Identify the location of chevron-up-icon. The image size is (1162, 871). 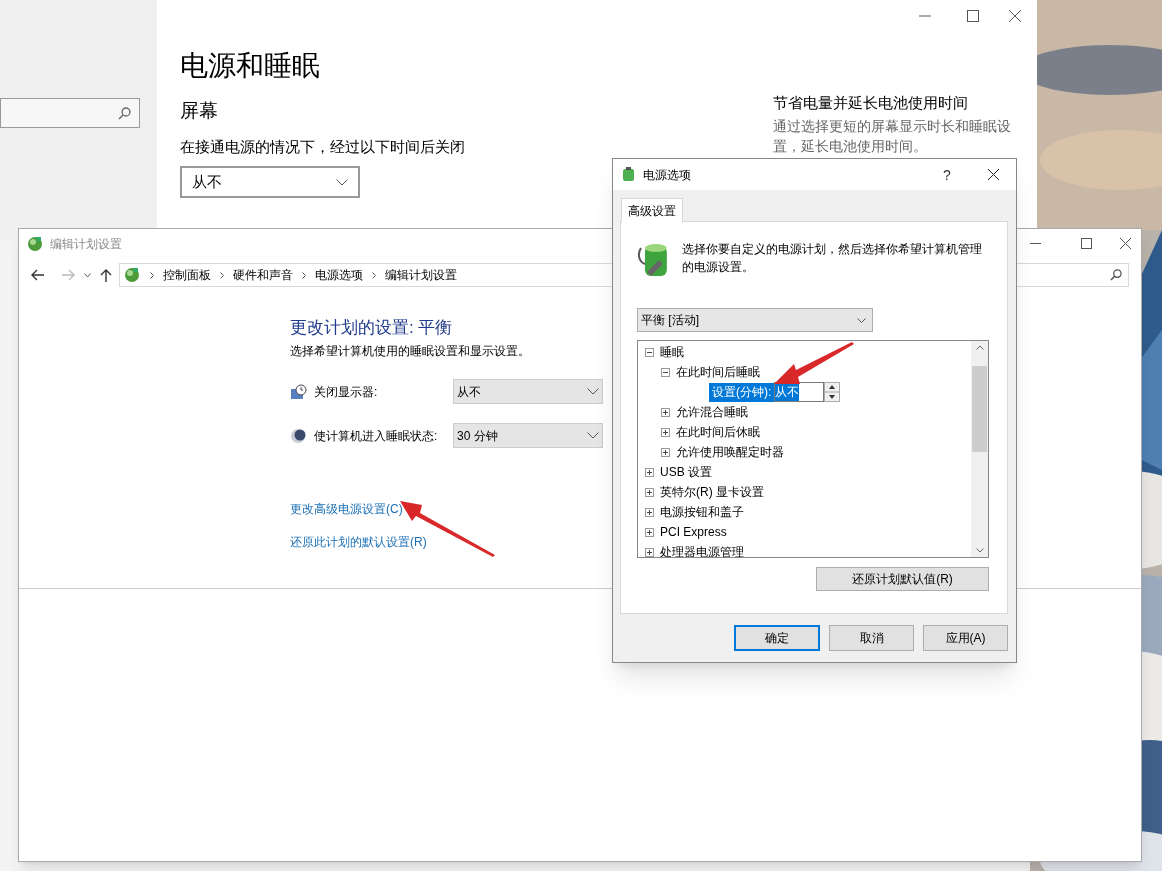
(979, 347).